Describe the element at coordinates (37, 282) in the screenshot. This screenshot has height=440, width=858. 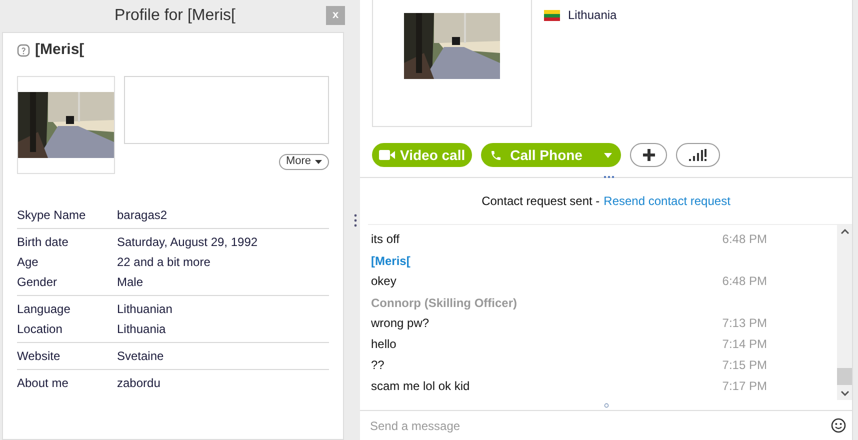
I see `field-label: Gender` at that location.